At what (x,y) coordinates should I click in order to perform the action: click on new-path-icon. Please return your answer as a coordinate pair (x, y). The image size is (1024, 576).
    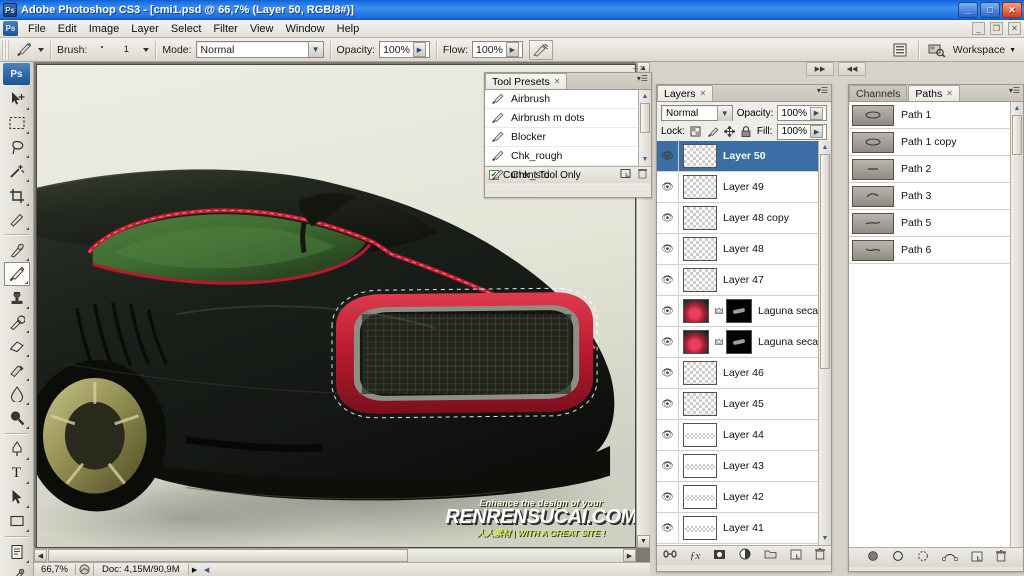
    Looking at the image, I should click on (977, 558).